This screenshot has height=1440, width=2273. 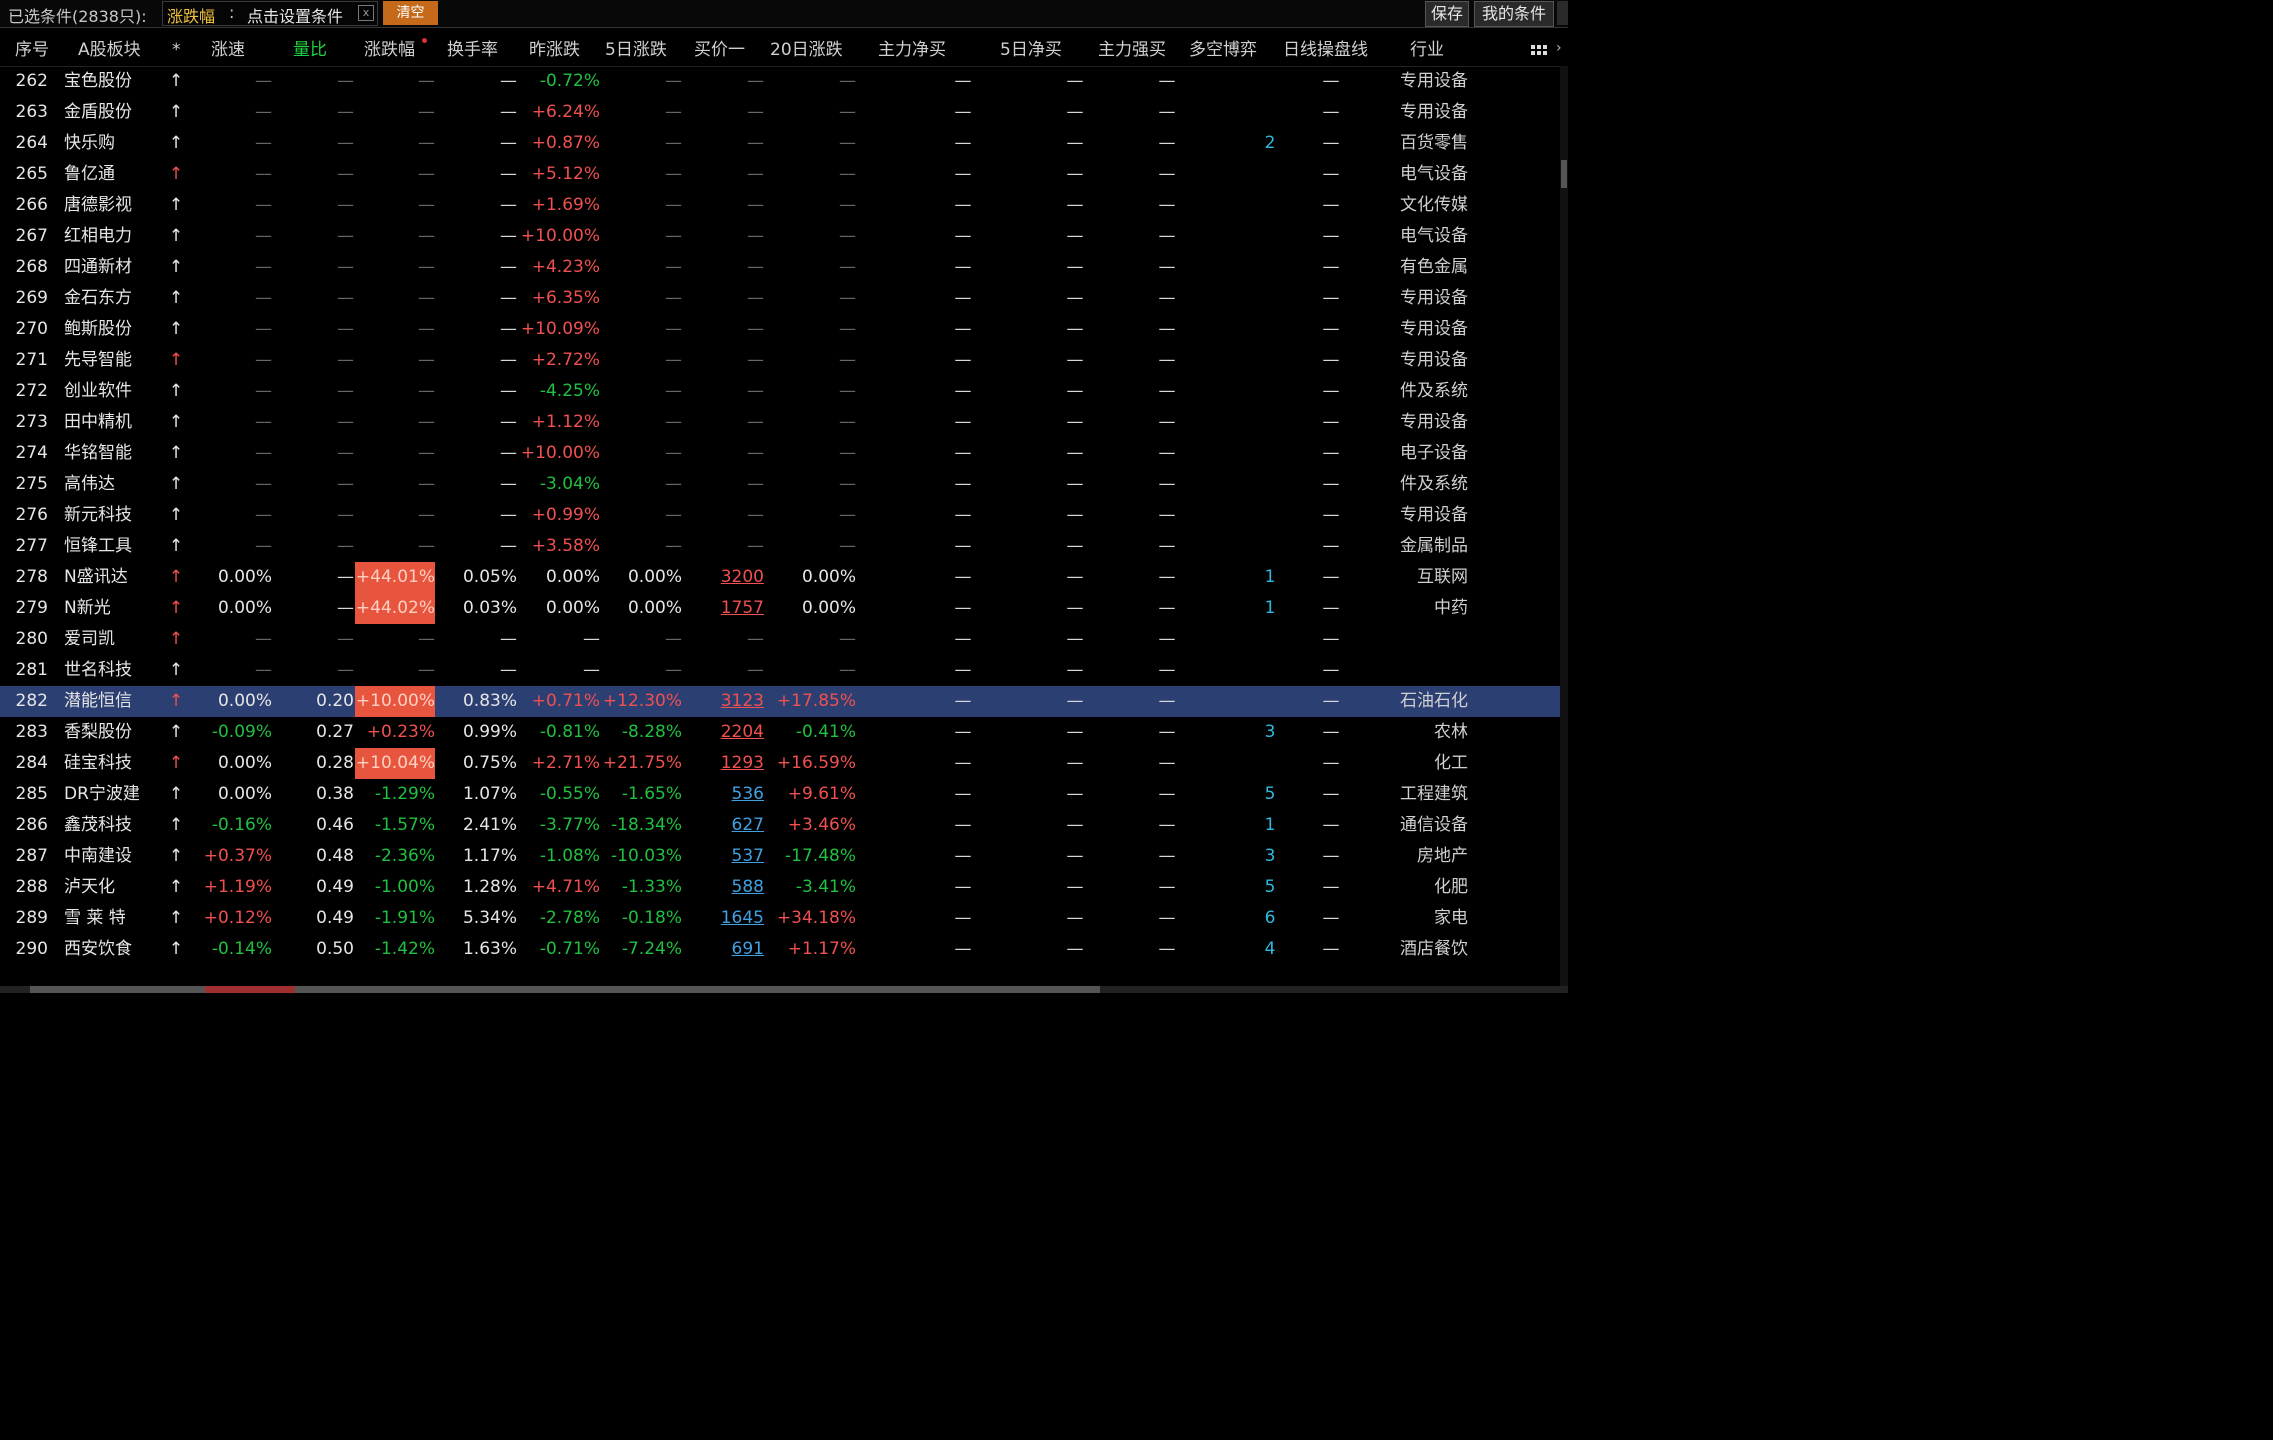 What do you see at coordinates (389, 50) in the screenshot?
I see `col-header-change: 涨跌幅` at bounding box center [389, 50].